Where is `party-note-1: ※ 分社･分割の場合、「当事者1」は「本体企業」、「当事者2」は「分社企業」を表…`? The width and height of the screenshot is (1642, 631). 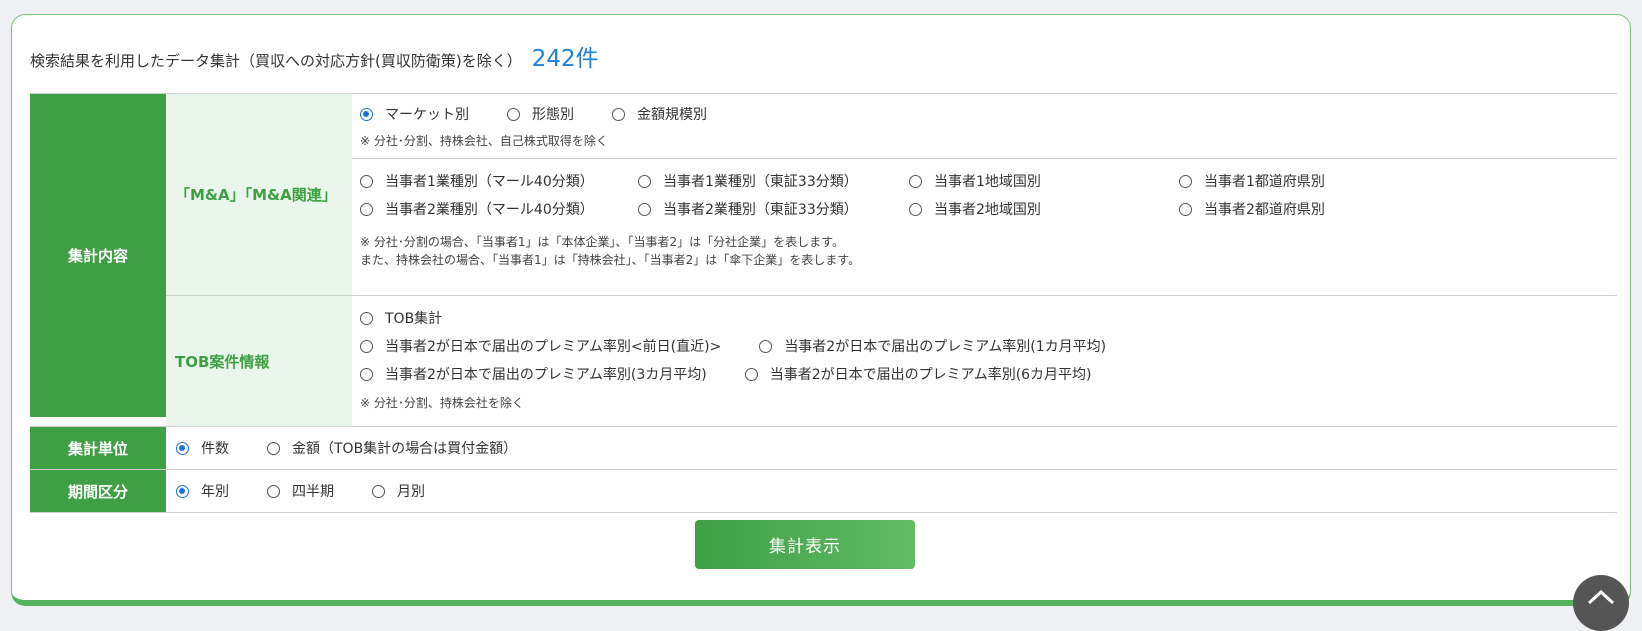 party-note-1: ※ 分社･分割の場合、「当事者1」は「本体企業」、「当事者2」は「分社企業」を表… is located at coordinates (602, 242).